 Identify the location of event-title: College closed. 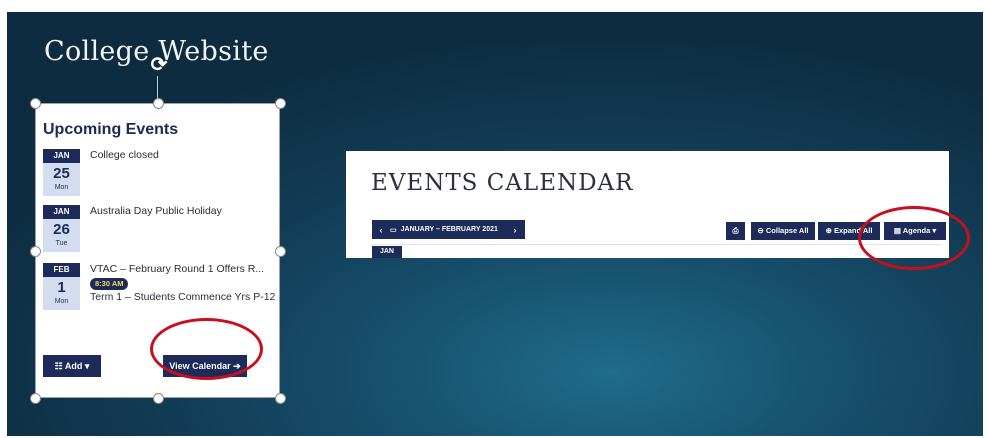
(185, 155).